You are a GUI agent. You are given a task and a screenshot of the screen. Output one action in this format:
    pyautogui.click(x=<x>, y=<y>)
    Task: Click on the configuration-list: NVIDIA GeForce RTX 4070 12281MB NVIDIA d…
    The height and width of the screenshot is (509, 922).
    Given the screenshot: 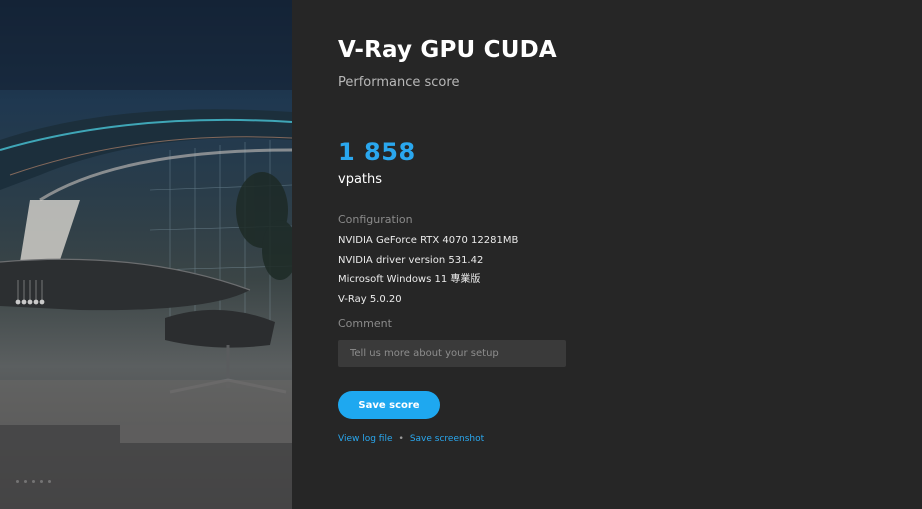 What is the action you would take?
    pyautogui.click(x=428, y=272)
    